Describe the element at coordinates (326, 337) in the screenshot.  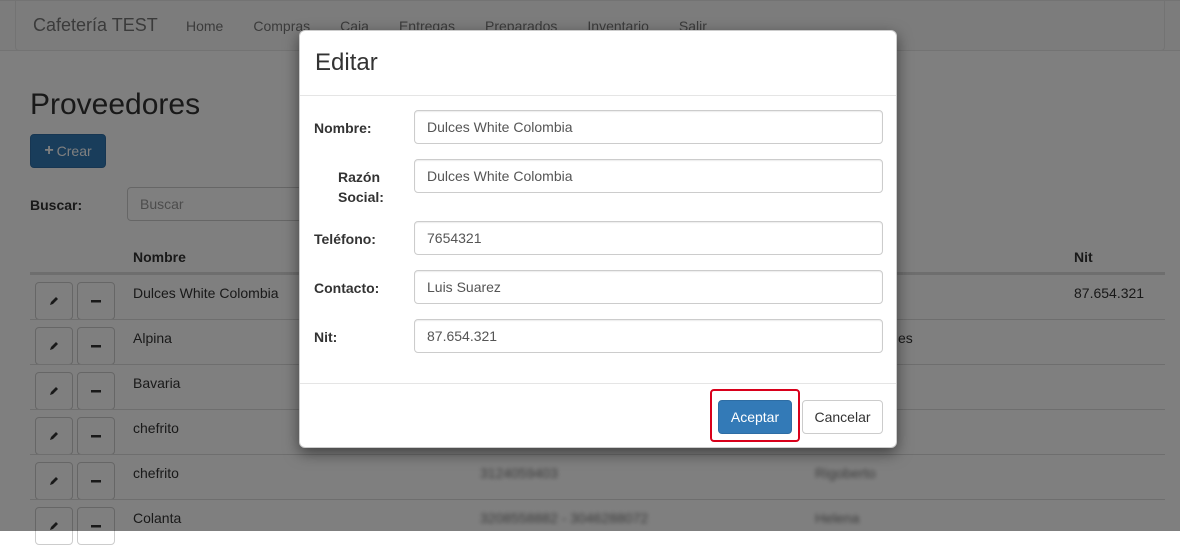
I see `nit-label: Nit:` at that location.